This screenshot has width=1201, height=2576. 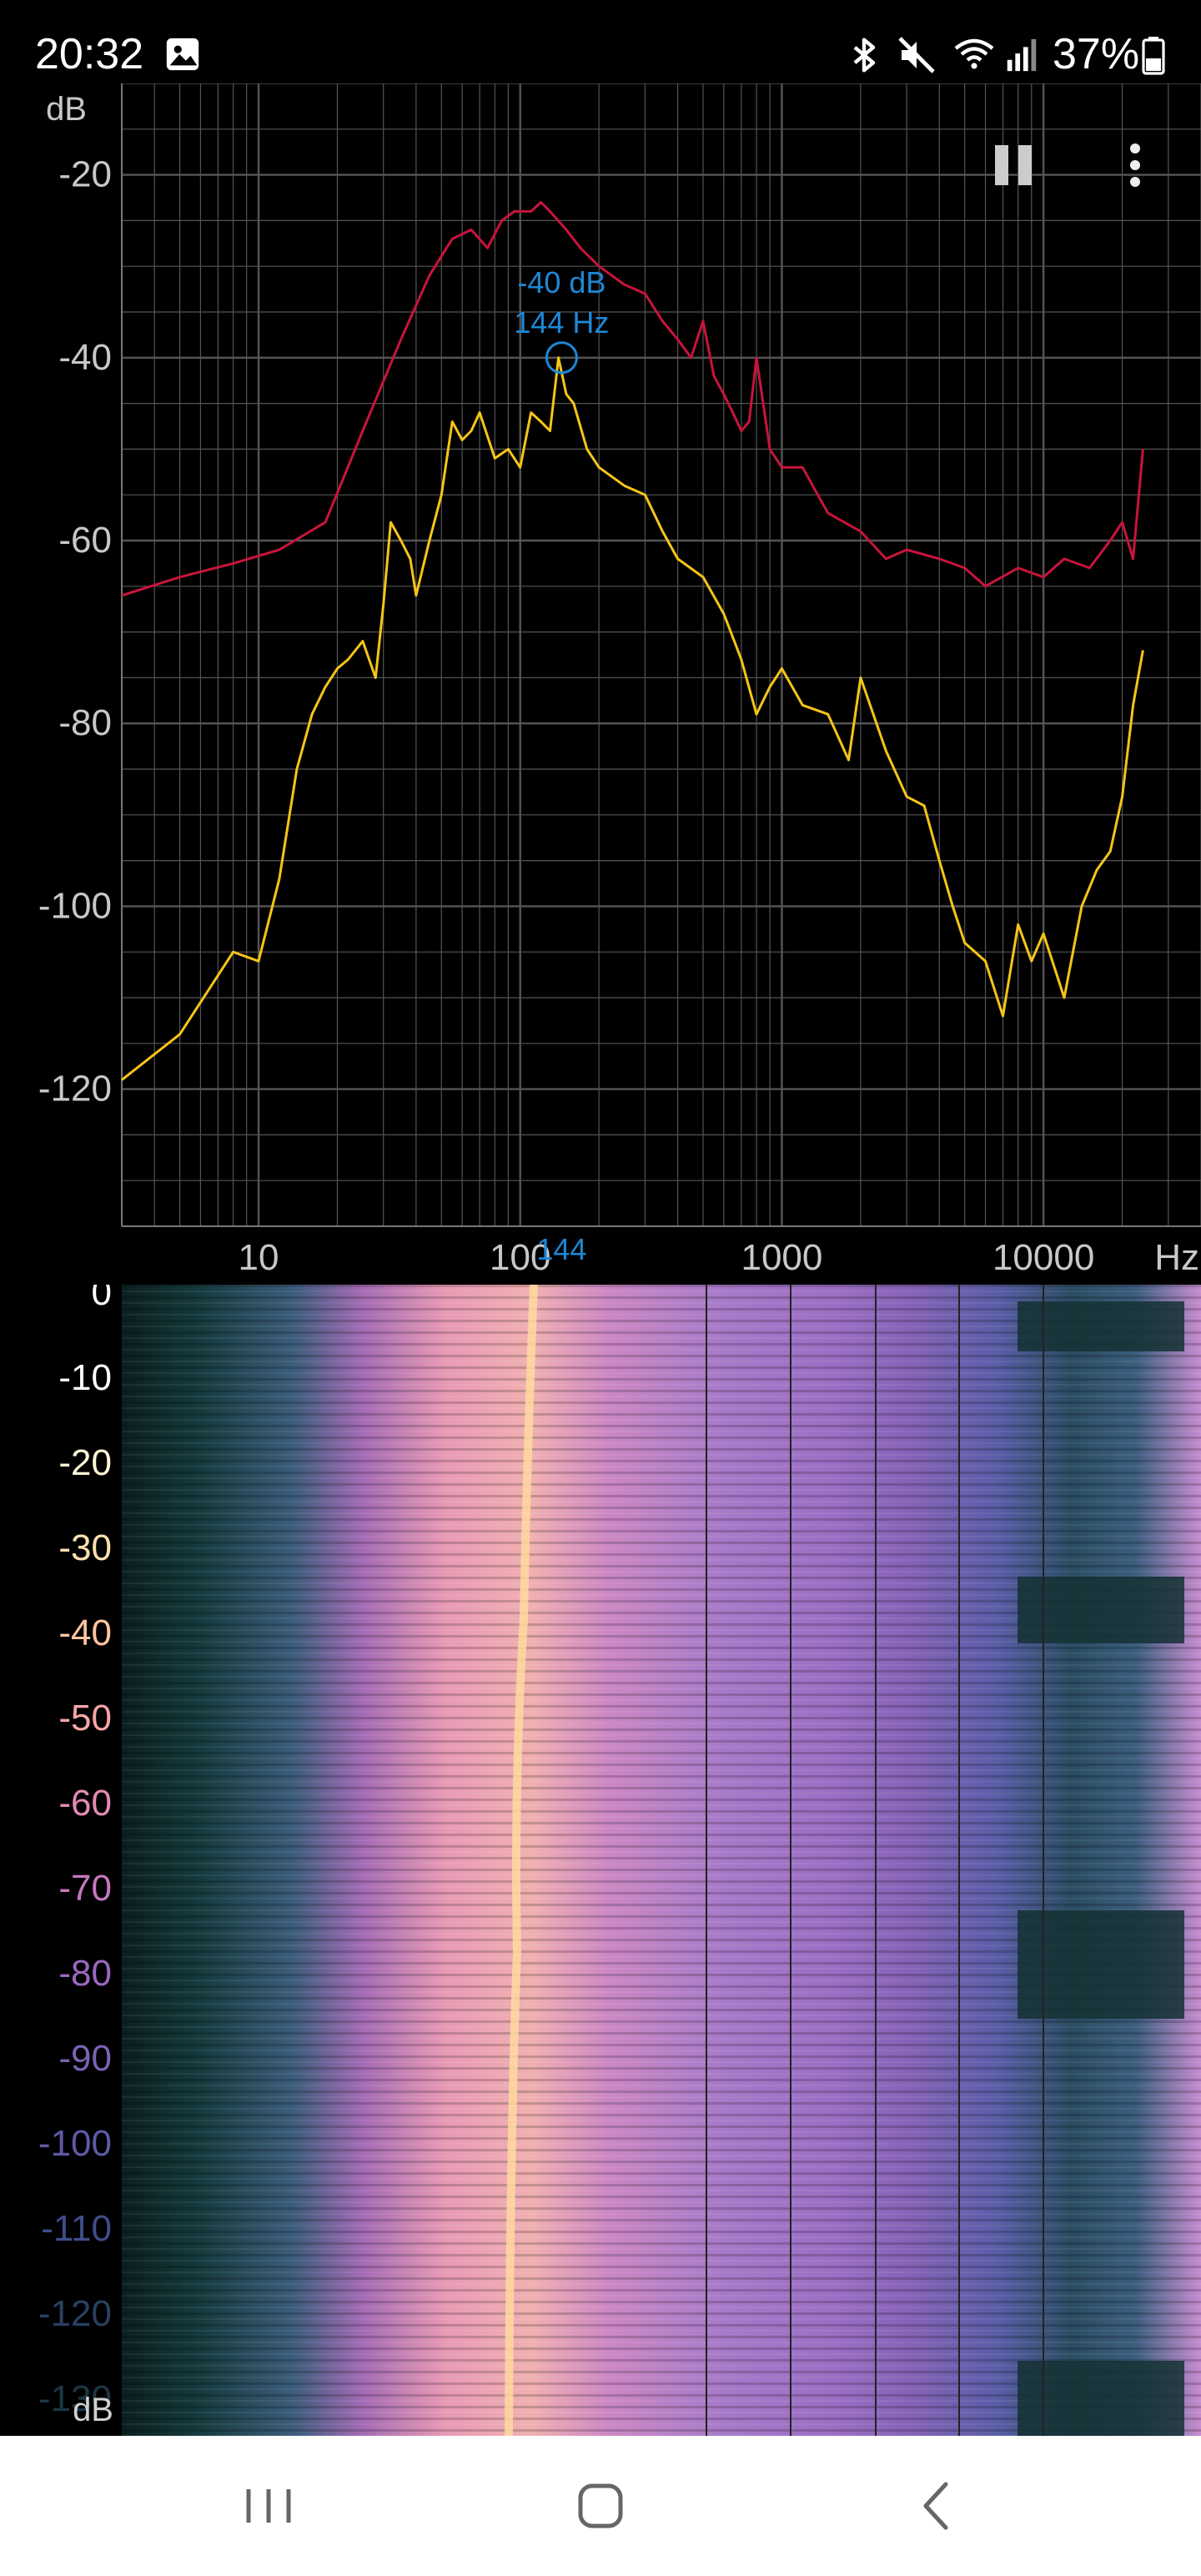 What do you see at coordinates (93, 2410) in the screenshot?
I see `spectrogram-y-unit: dB` at bounding box center [93, 2410].